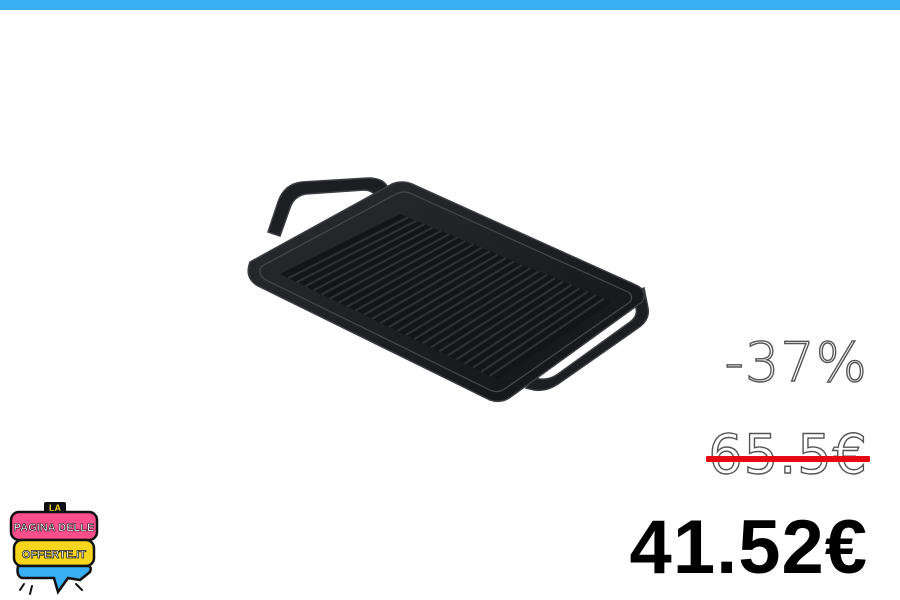  I want to click on old-price-container: 65.5€, so click(788, 454).